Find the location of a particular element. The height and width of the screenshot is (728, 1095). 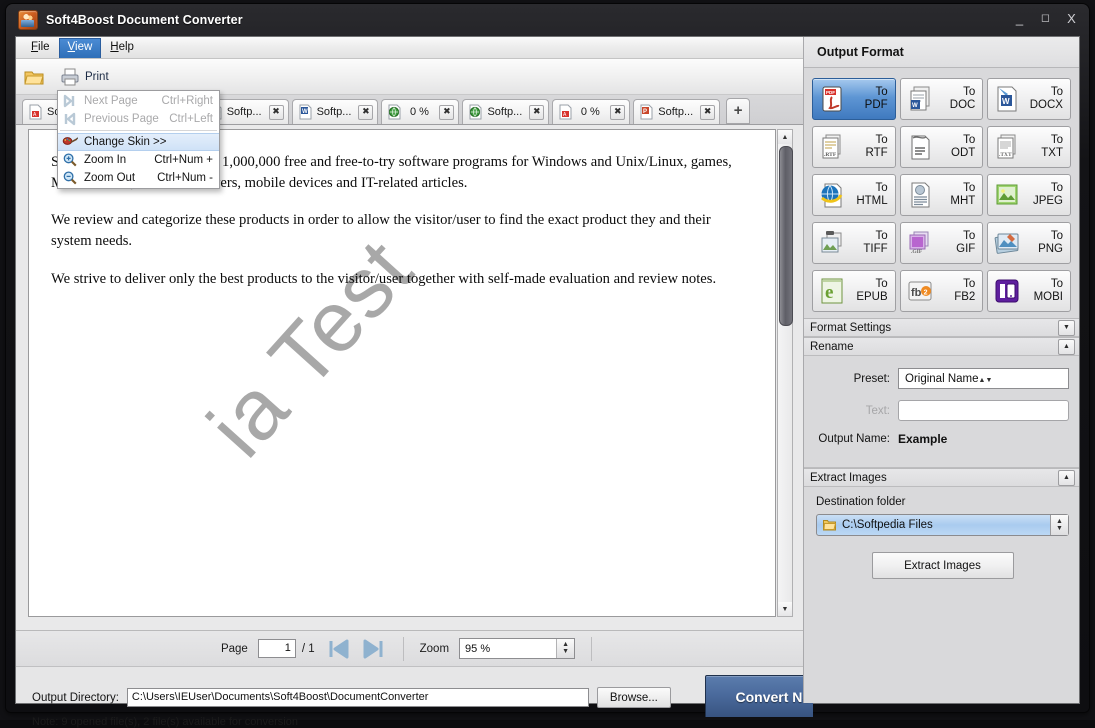

preset-row: Preset: Original Name ▲▼ is located at coordinates (939, 378).